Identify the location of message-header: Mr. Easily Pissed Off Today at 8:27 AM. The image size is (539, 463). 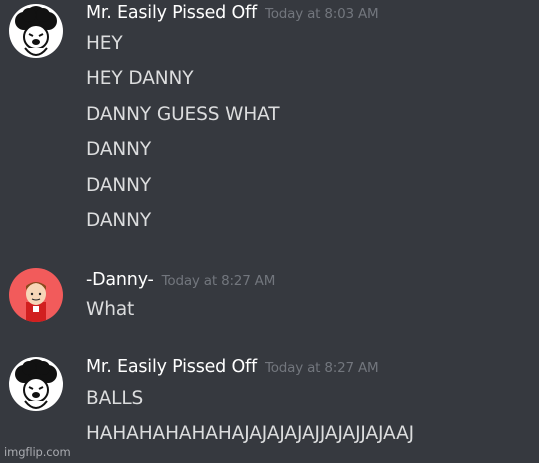
(232, 367).